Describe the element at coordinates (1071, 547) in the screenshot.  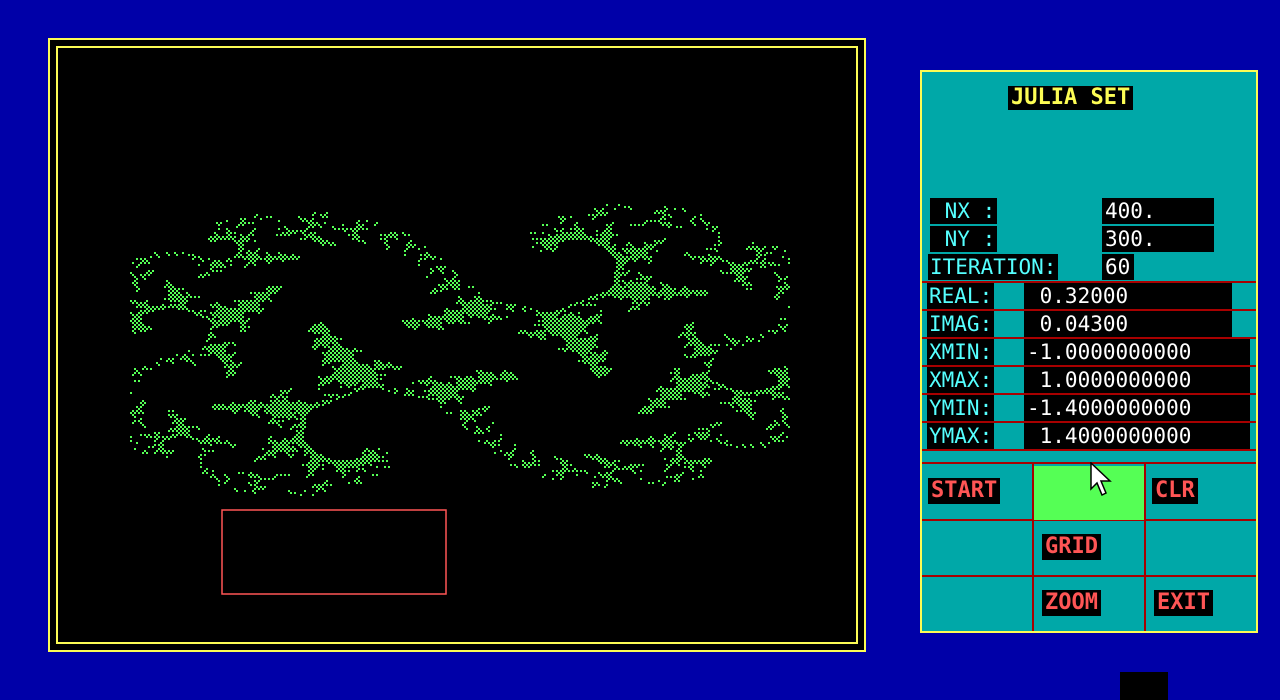
I see `grid-button: GRID` at that location.